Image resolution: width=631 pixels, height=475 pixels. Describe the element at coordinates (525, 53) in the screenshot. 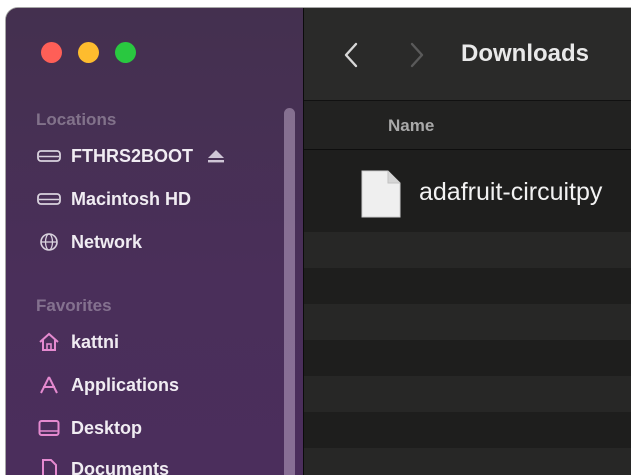

I see `window-title: Downloads` at that location.